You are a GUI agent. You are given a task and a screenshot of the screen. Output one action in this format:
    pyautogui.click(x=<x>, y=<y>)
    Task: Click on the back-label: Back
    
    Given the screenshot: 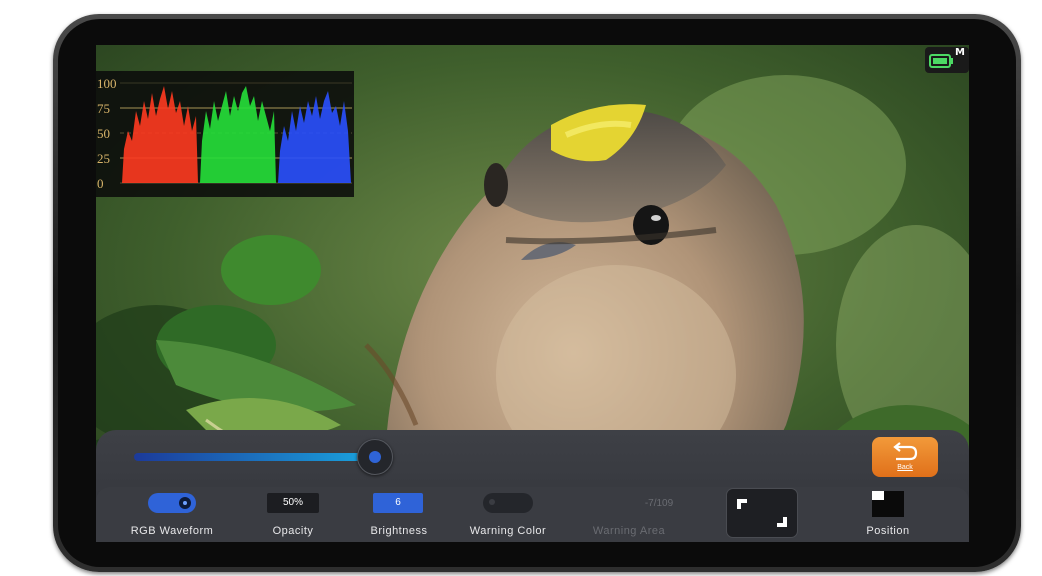 What is the action you would take?
    pyautogui.click(x=905, y=467)
    